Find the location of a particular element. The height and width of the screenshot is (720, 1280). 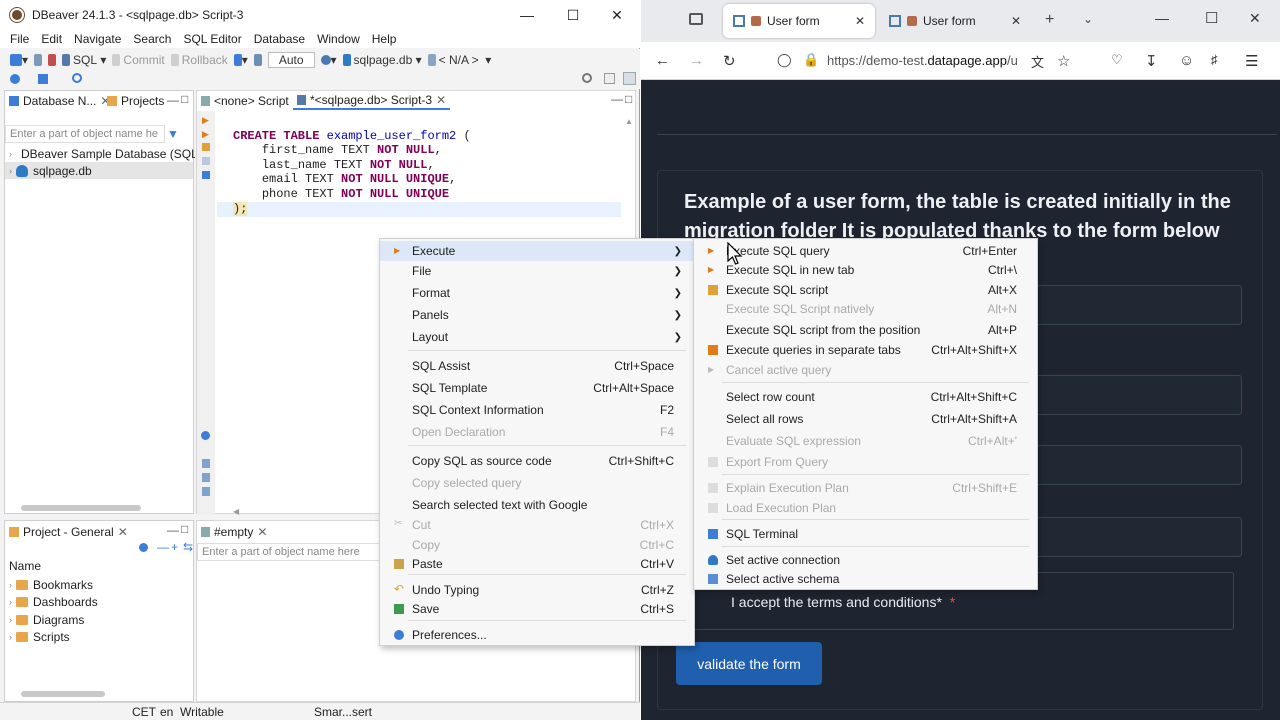

menu-item-sql-template: SQL Template Ctrl+Alt+Space is located at coordinates (537, 388).